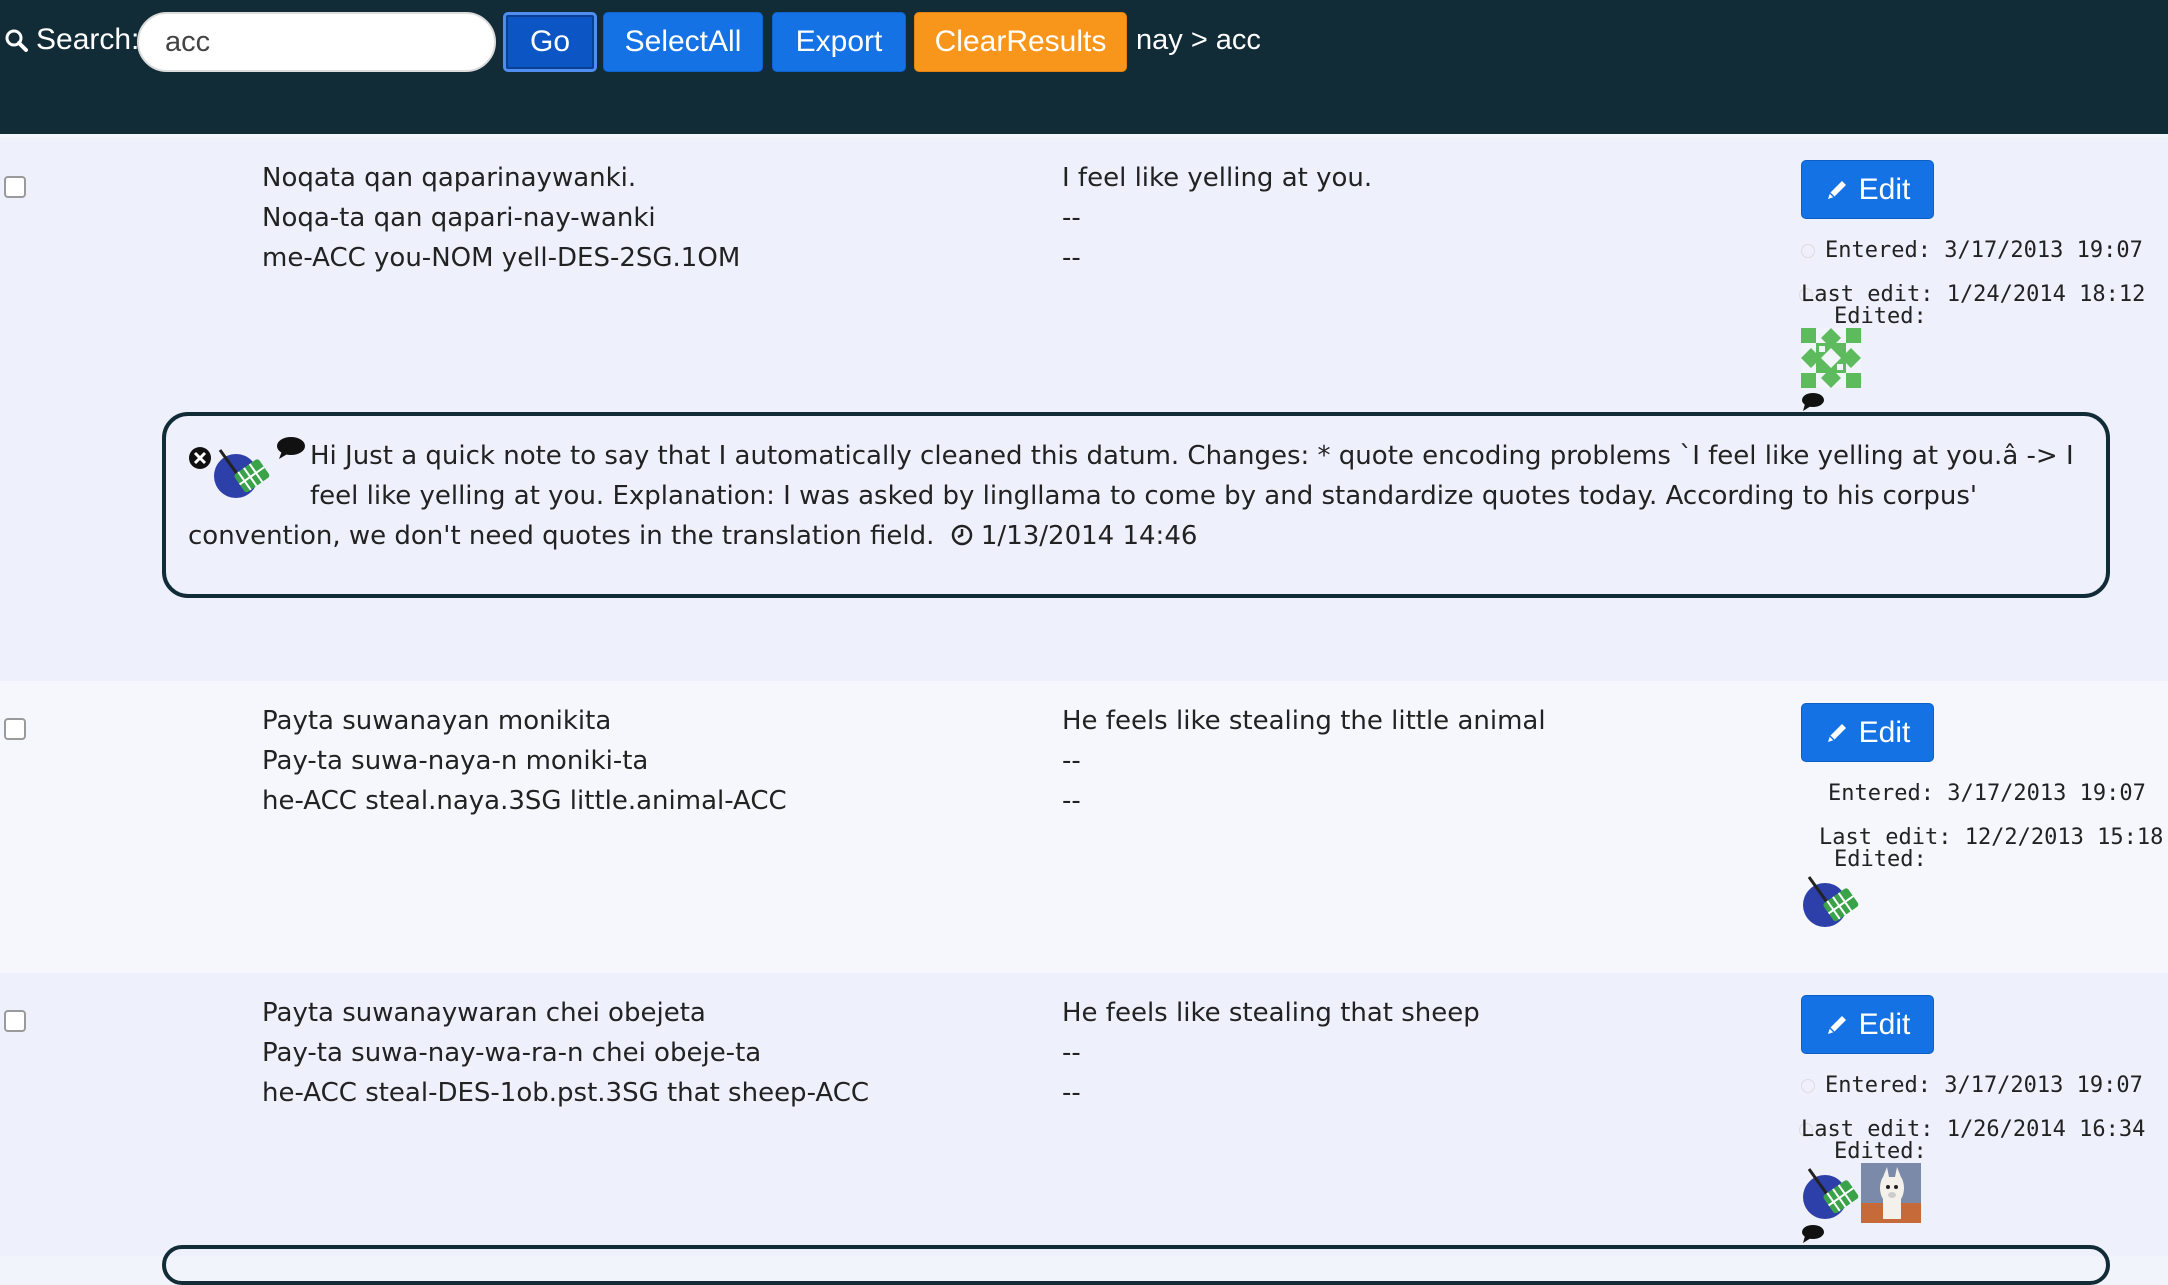 This screenshot has width=2168, height=1285. What do you see at coordinates (501, 258) in the screenshot?
I see `gloss-line: me-ACC you-NOM yell-DES-2SG.1OM` at bounding box center [501, 258].